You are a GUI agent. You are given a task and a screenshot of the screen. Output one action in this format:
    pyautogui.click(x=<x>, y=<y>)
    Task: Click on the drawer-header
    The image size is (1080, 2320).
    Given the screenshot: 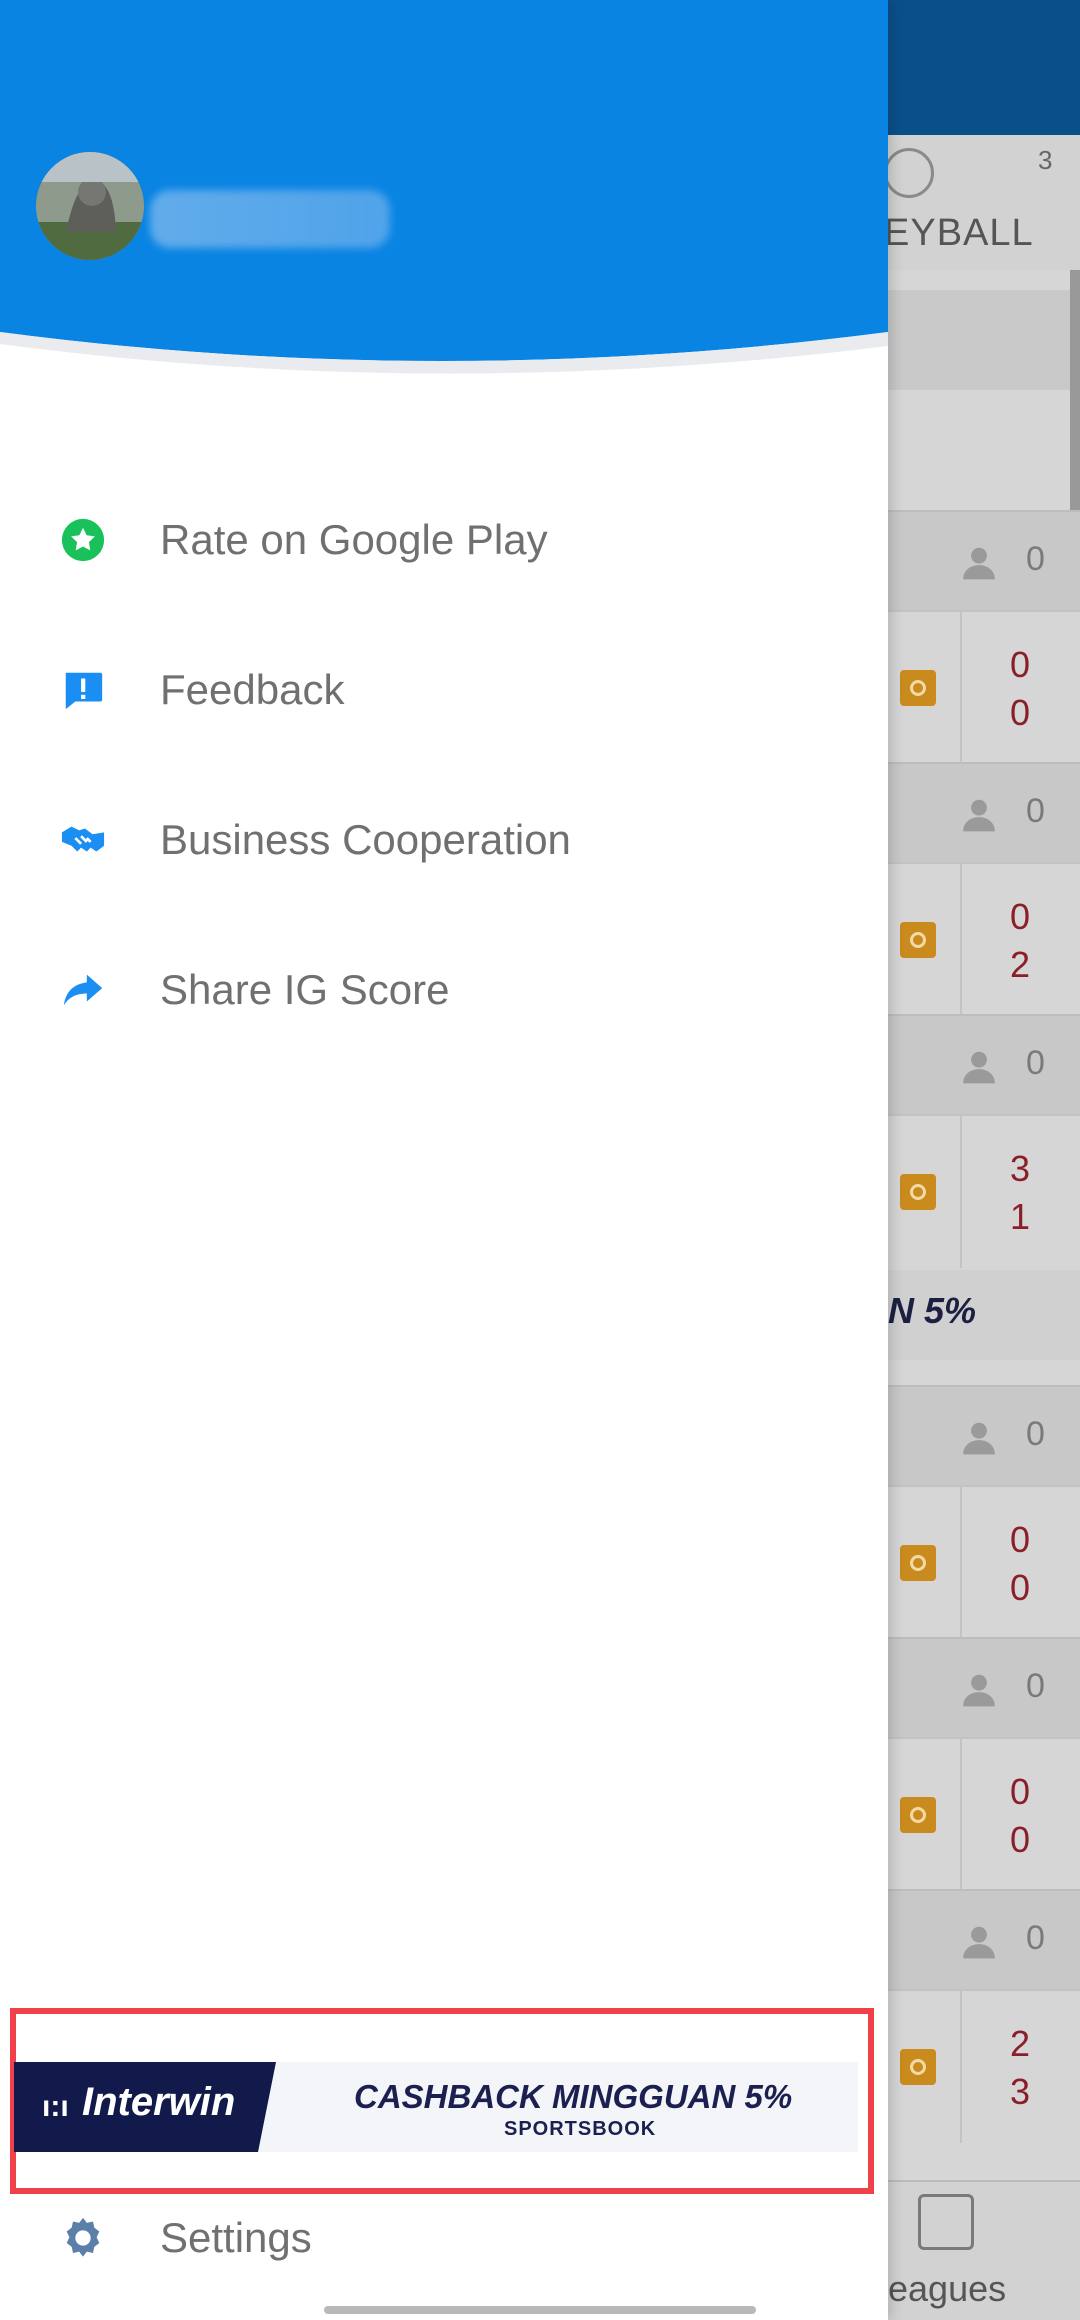 What is the action you would take?
    pyautogui.click(x=444, y=195)
    